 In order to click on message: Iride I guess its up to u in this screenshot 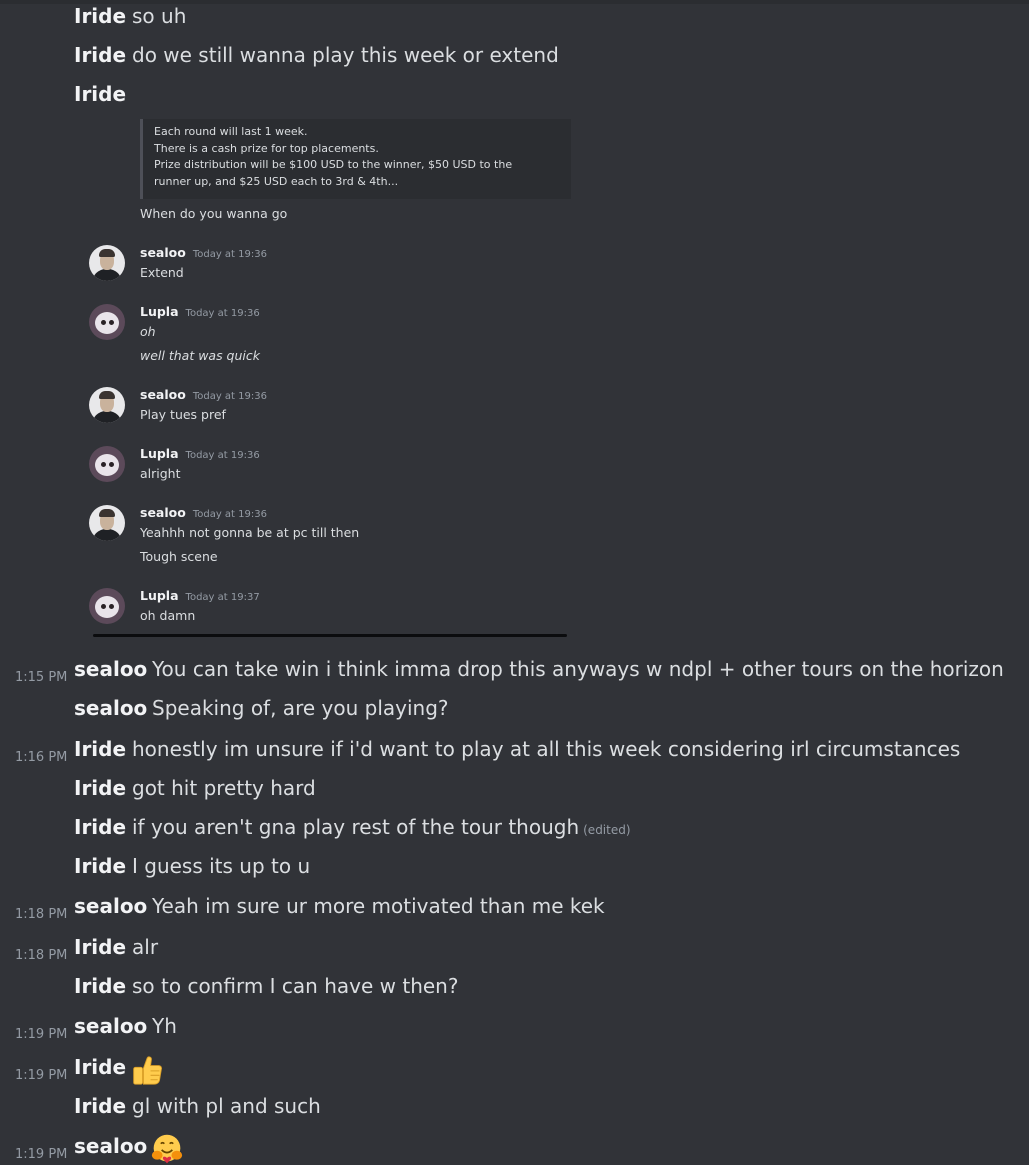, I will do `click(514, 869)`.